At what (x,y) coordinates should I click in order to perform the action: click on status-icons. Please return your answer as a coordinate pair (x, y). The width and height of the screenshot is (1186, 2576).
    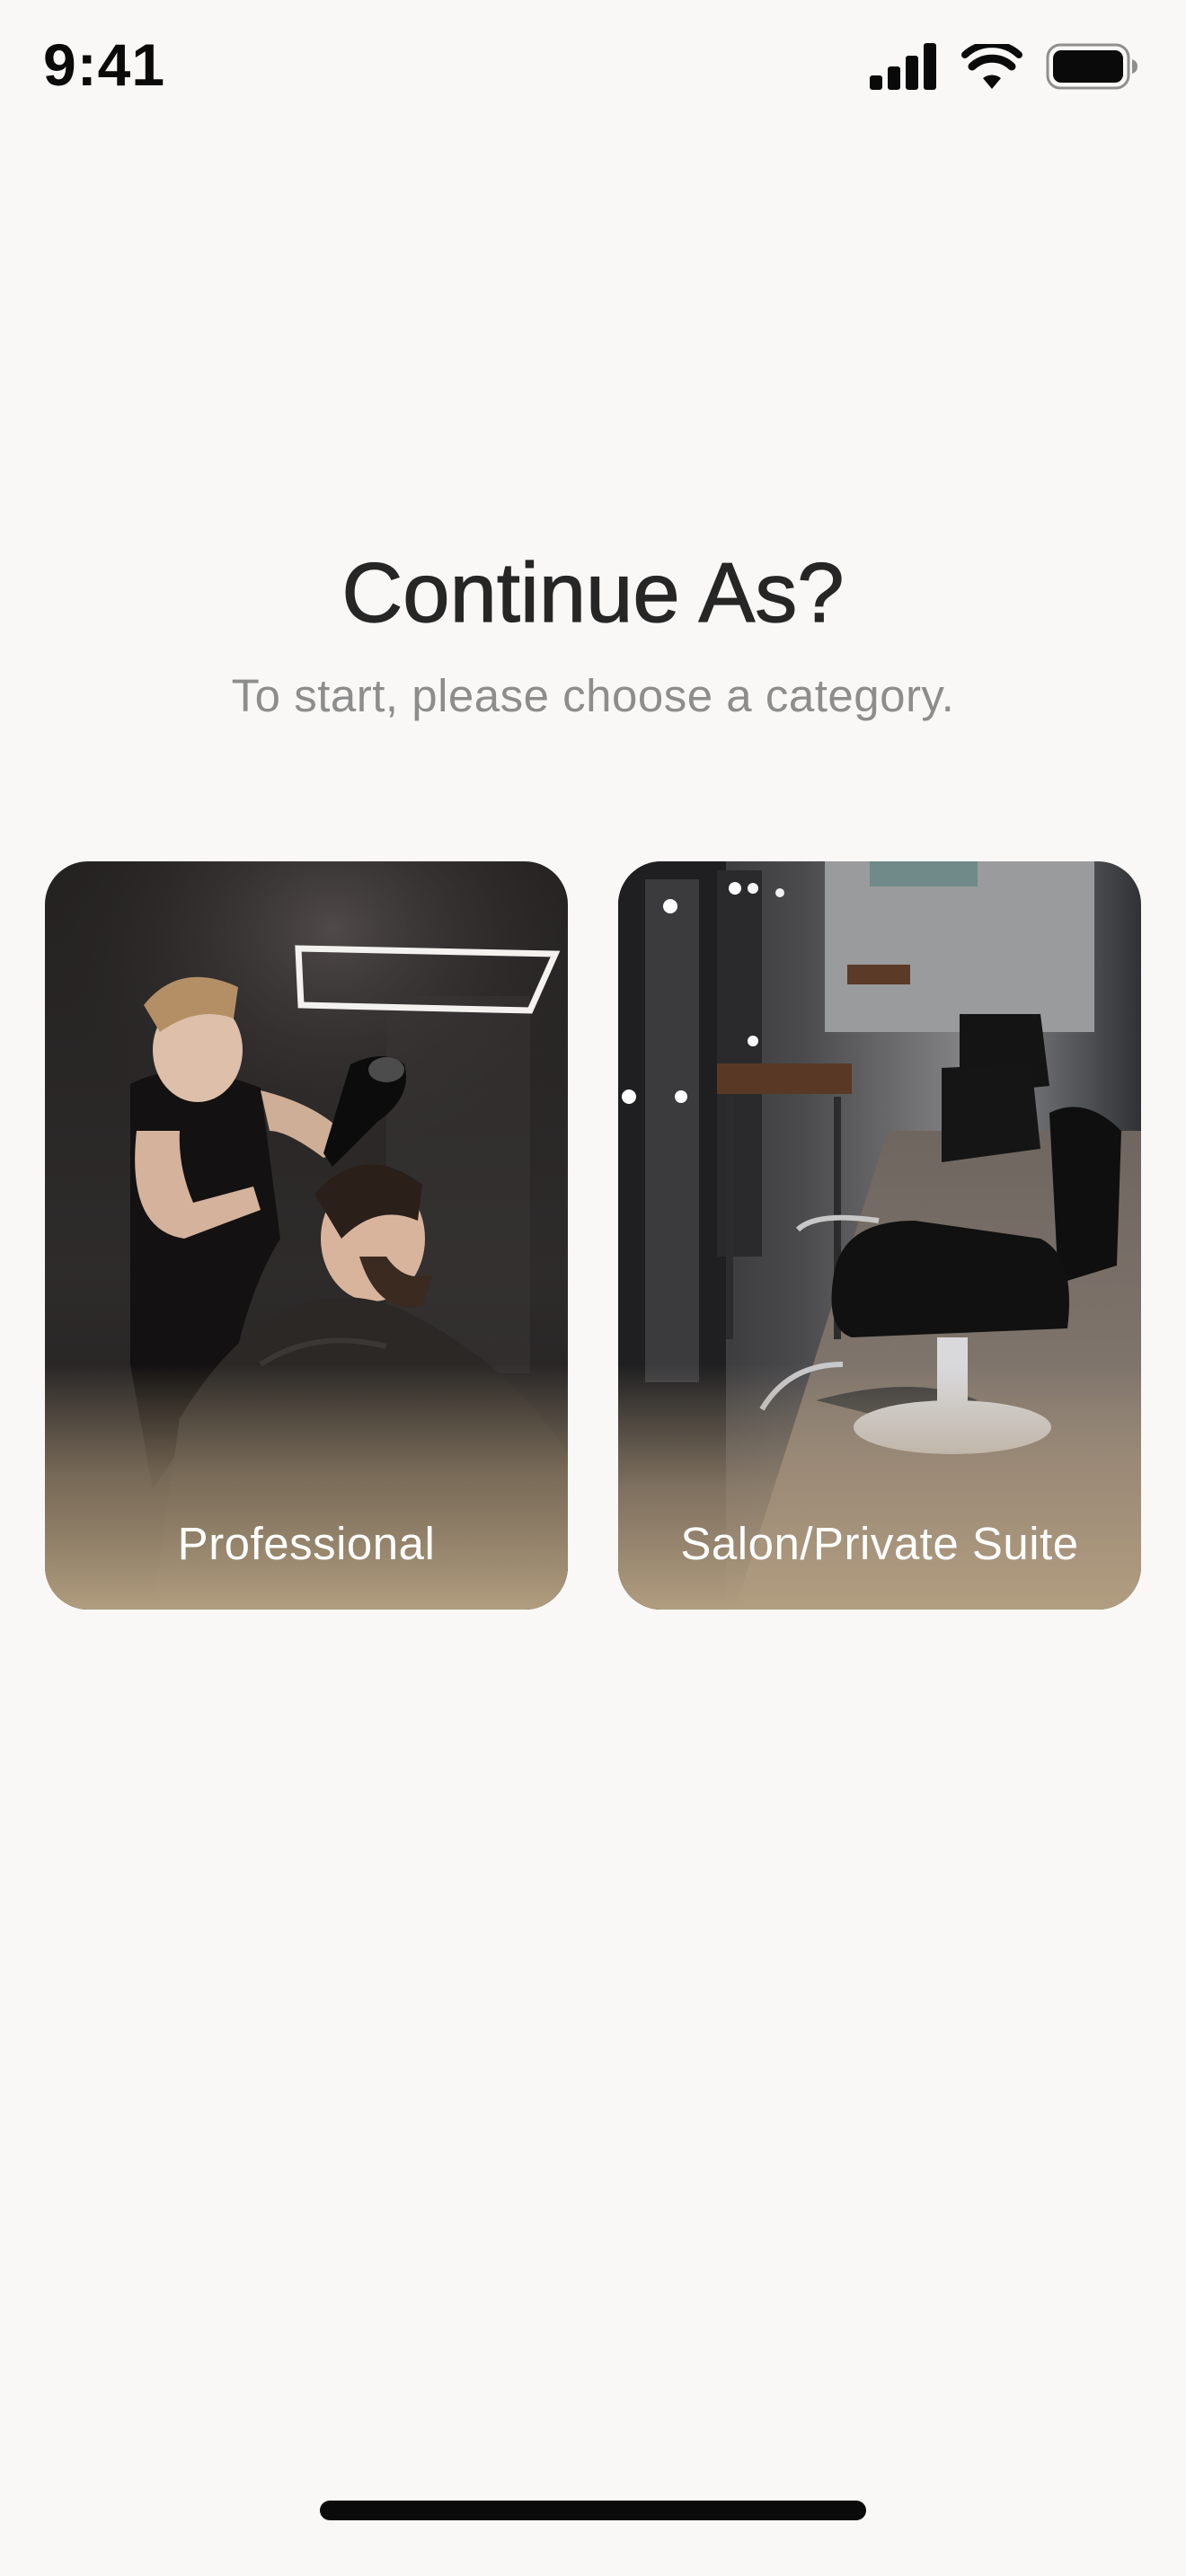
    Looking at the image, I should click on (1004, 66).